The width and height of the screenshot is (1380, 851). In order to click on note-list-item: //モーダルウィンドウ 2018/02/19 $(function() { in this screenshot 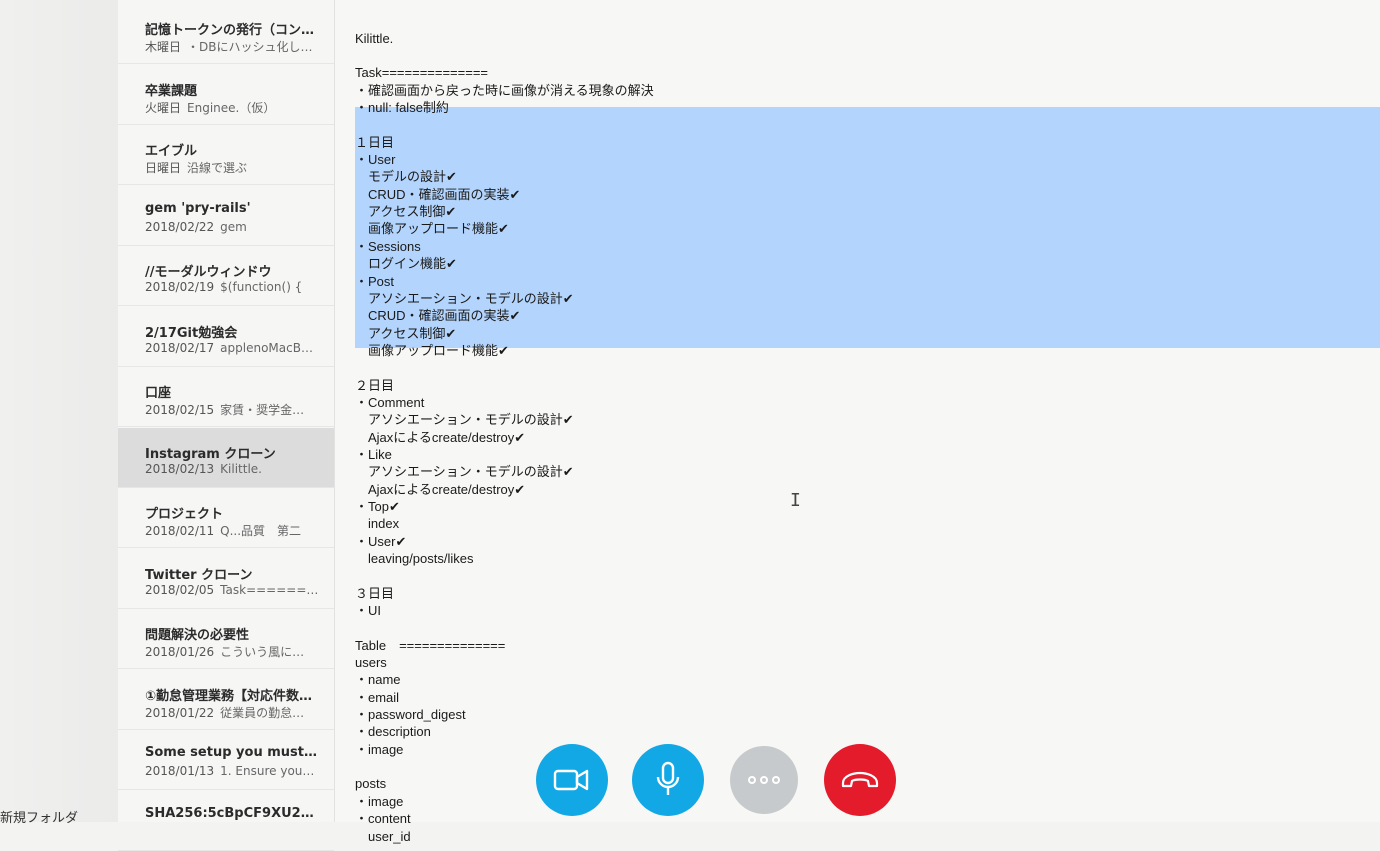, I will do `click(226, 276)`.